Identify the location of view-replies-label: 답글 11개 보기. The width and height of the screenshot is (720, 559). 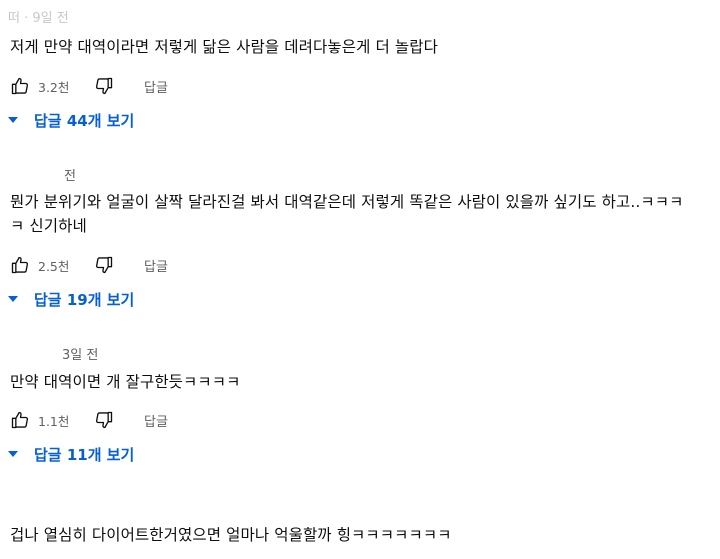
(84, 454).